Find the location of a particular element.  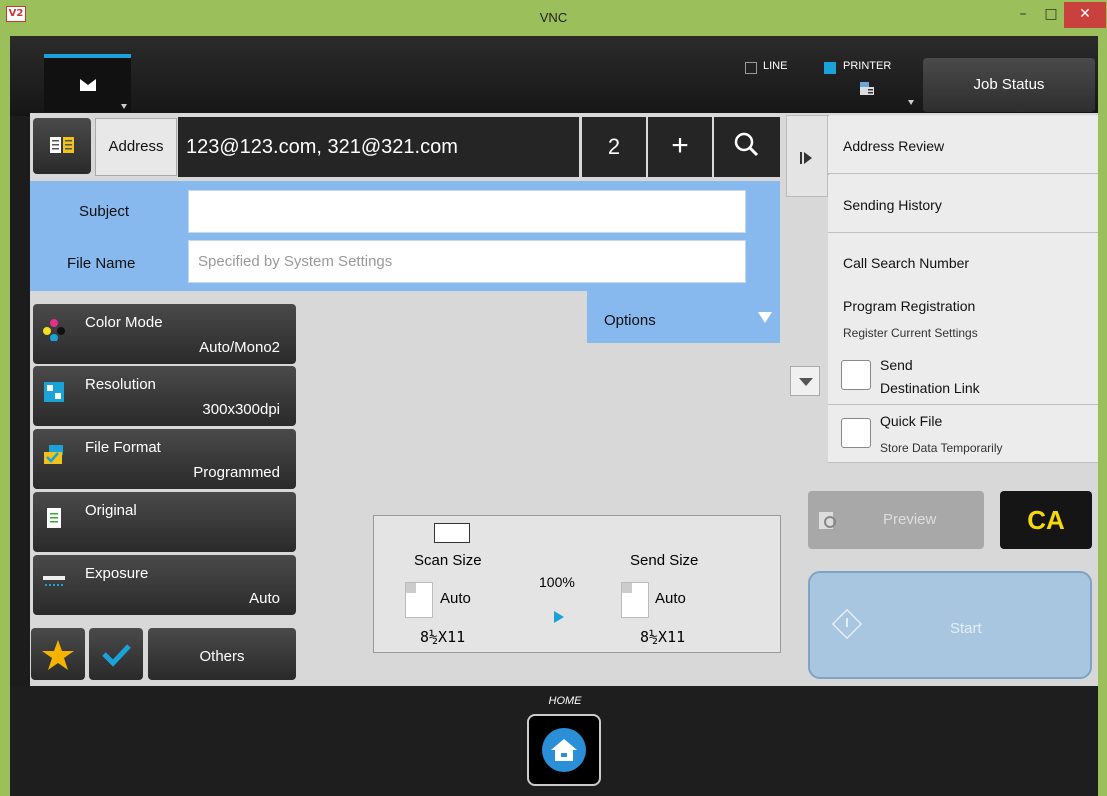

favorites-button is located at coordinates (58, 654).